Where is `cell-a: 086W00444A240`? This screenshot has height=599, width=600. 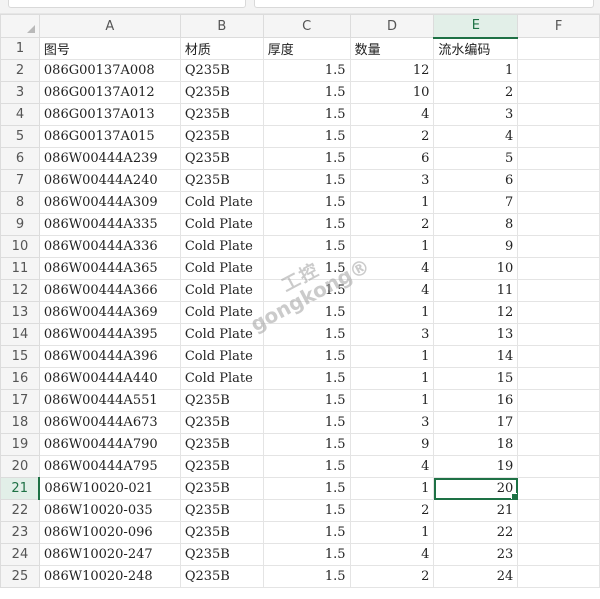
cell-a: 086W00444A240 is located at coordinates (109, 180).